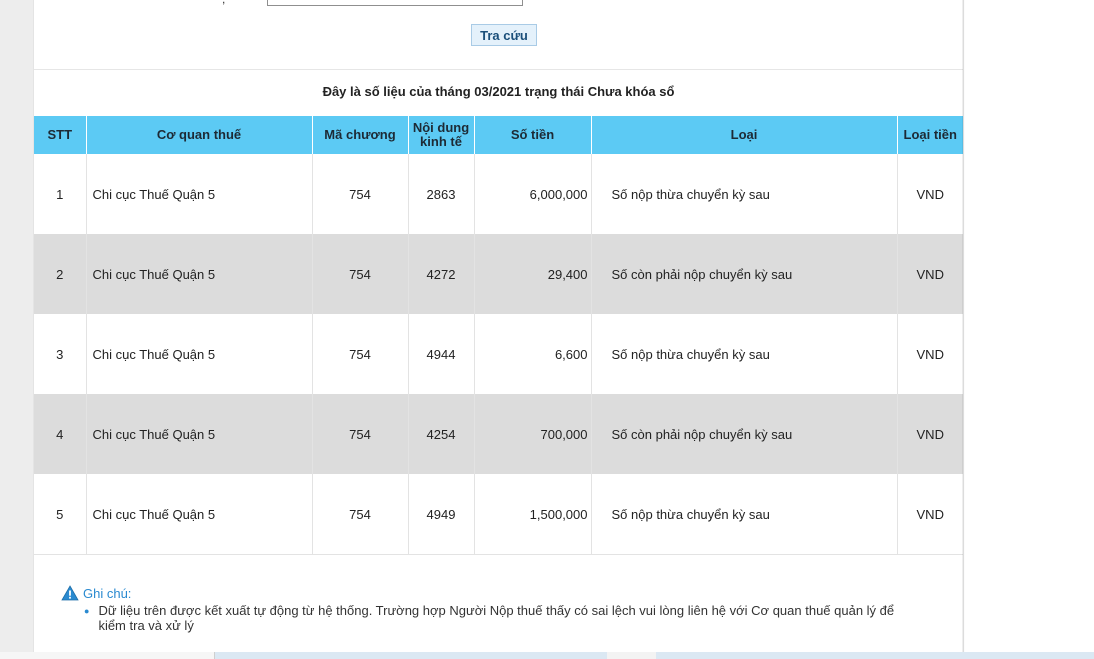 The width and height of the screenshot is (1094, 659). I want to click on search-button: Tra cứu, so click(504, 35).